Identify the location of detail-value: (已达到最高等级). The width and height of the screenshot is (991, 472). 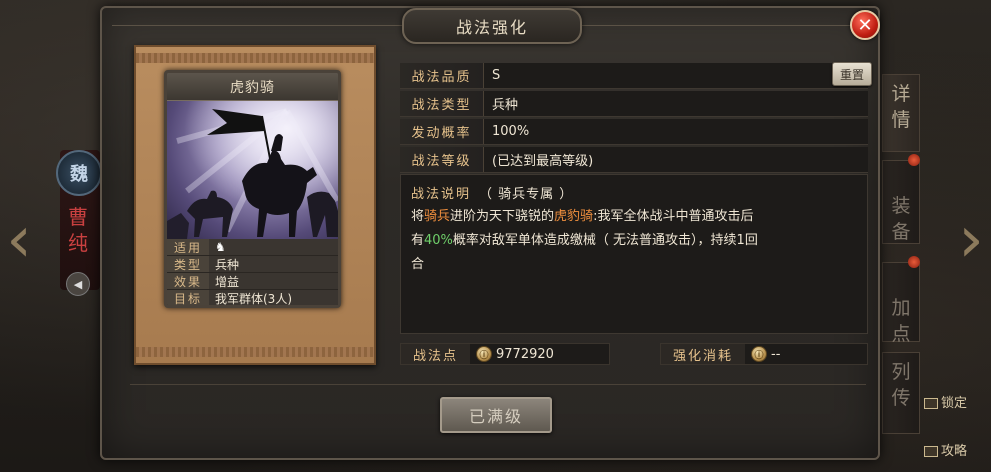
(543, 161).